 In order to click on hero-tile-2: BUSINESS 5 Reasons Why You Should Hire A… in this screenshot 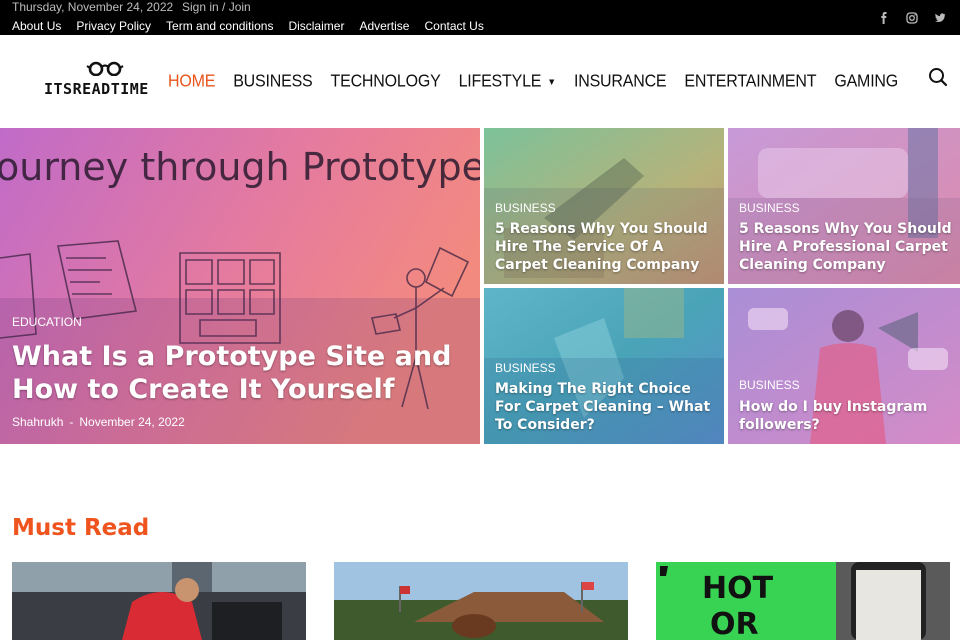, I will do `click(844, 206)`.